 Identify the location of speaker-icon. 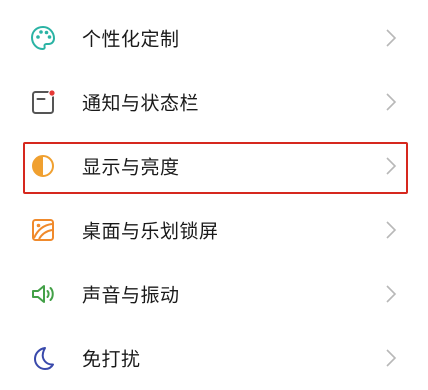
(43, 294).